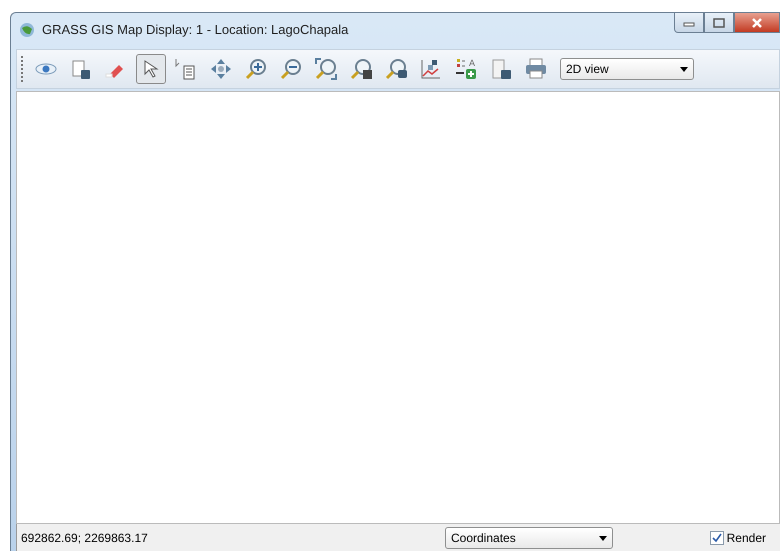  What do you see at coordinates (151, 69) in the screenshot?
I see `pointer-tool` at bounding box center [151, 69].